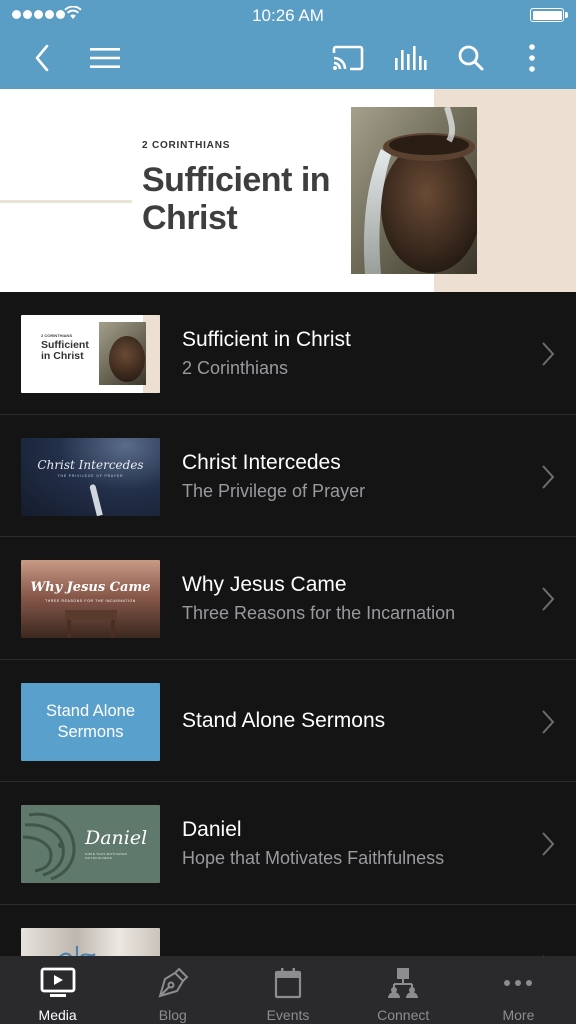 The image size is (576, 1024). I want to click on lion-illustration, so click(49, 846).